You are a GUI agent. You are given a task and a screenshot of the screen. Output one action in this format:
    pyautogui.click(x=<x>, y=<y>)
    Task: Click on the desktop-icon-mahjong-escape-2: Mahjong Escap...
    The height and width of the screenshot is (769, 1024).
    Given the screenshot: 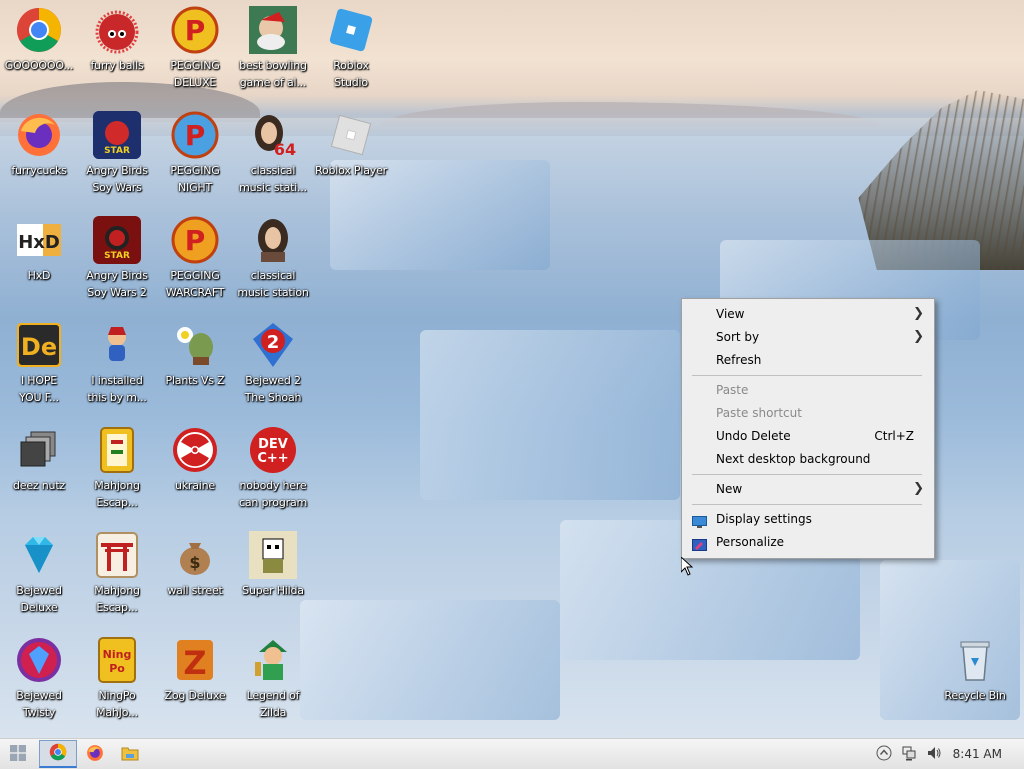 What is the action you would take?
    pyautogui.click(x=117, y=573)
    